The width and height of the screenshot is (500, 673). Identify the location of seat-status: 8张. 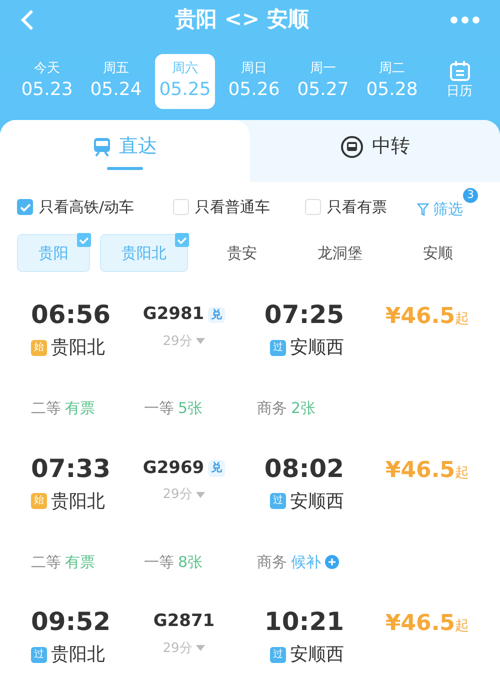
(190, 562).